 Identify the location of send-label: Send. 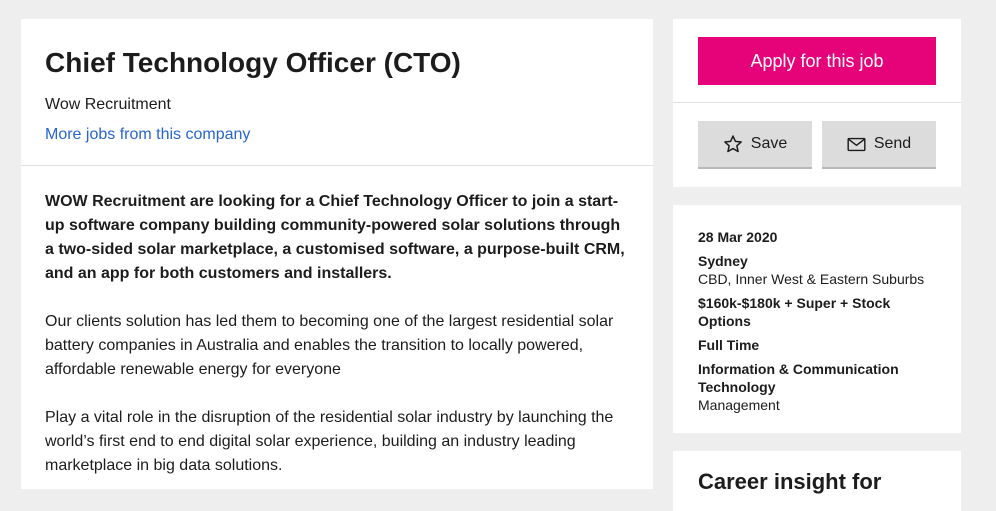
(892, 143).